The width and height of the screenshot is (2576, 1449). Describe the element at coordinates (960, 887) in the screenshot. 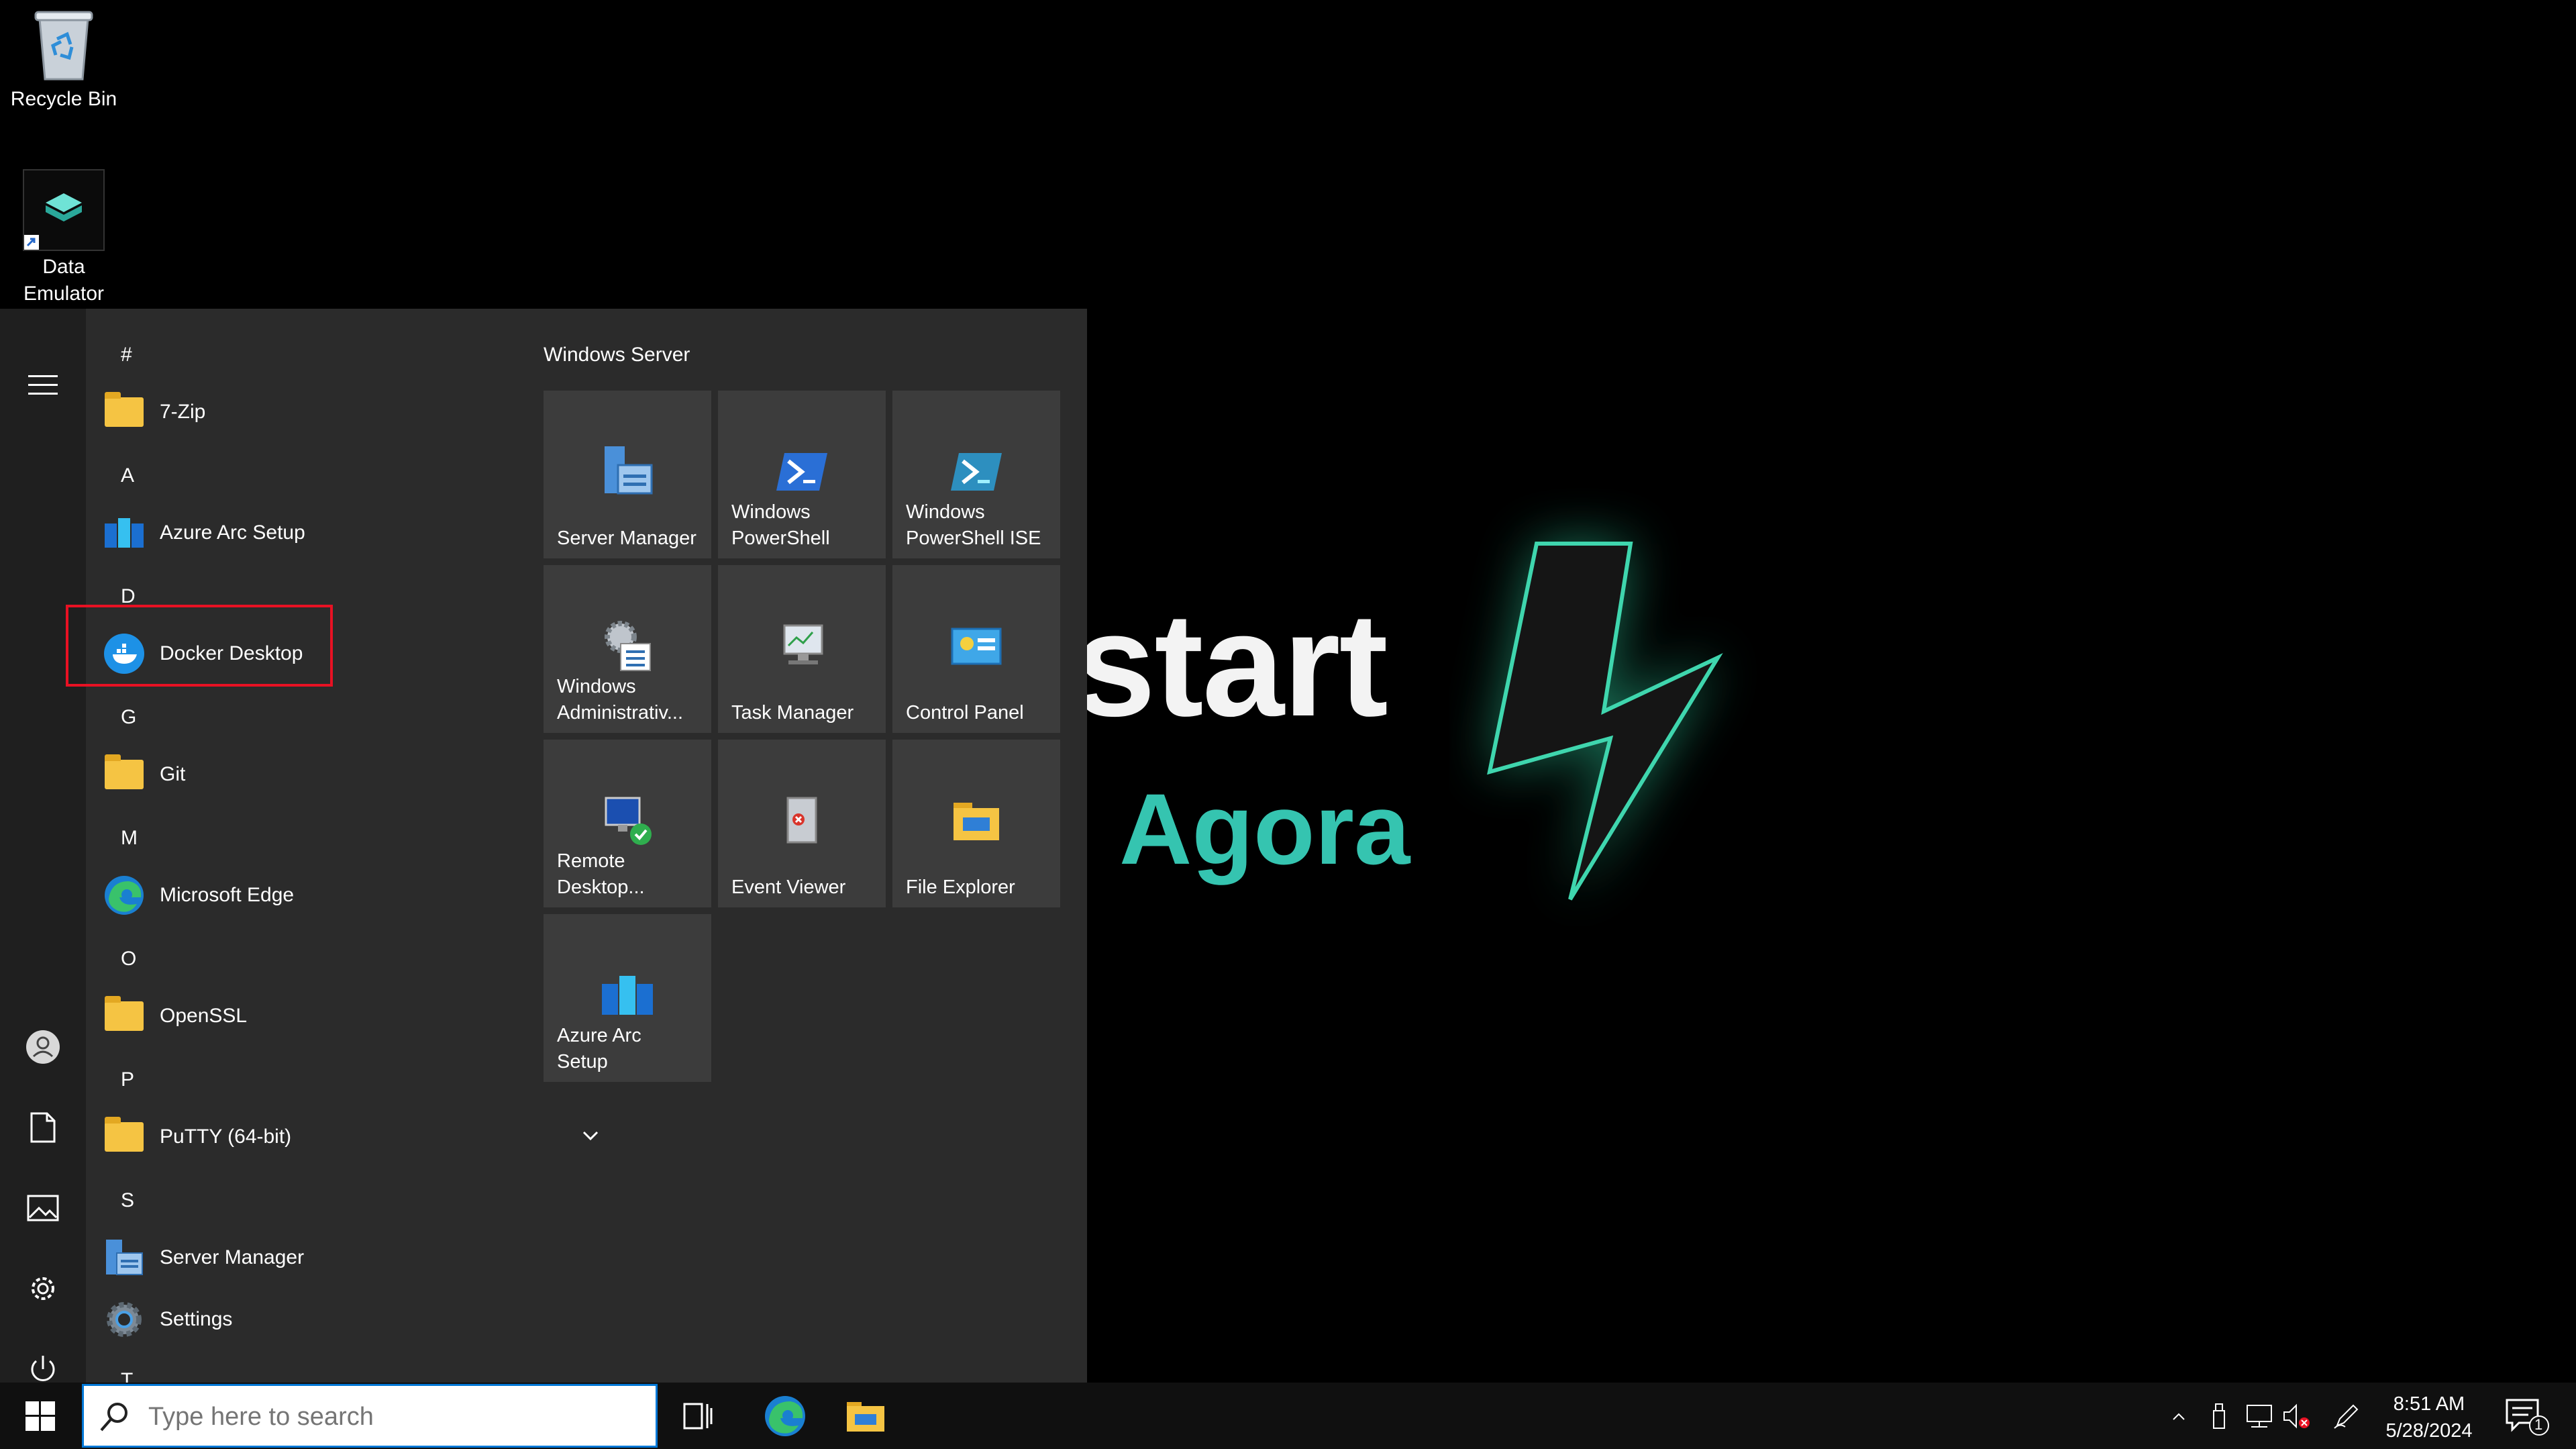

I see `tile-label: File Explorer` at that location.